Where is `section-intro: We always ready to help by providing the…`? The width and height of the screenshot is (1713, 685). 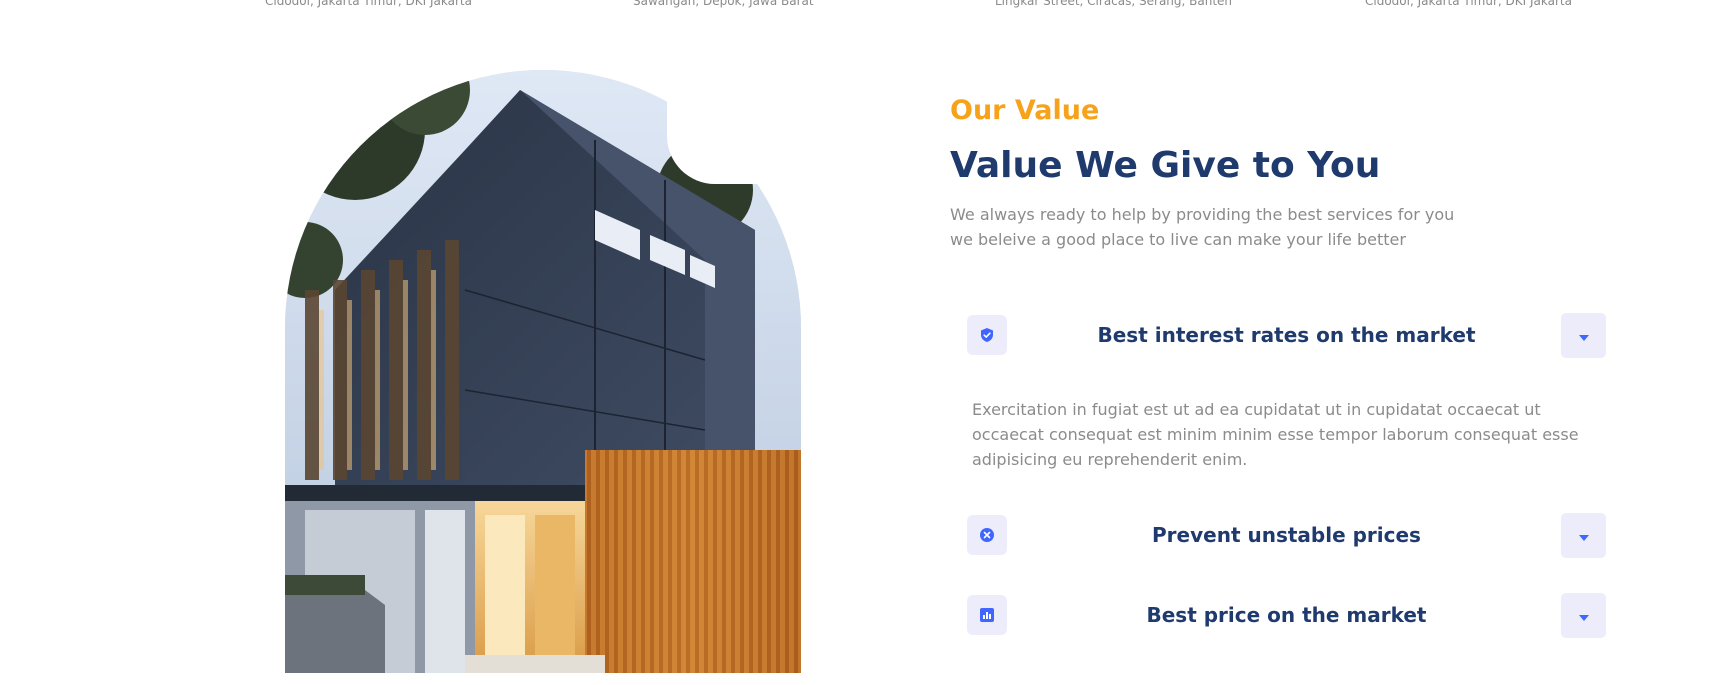
section-intro: We always ready to help by providing the… is located at coordinates (1230, 227).